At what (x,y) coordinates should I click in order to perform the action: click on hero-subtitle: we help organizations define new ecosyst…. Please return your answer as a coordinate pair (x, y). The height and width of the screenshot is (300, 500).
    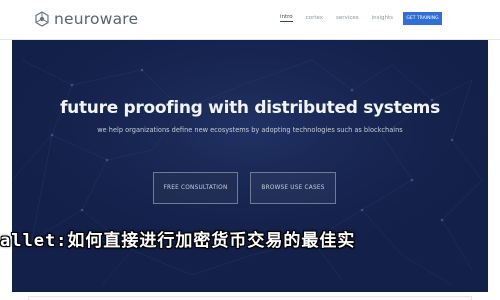
    Looking at the image, I should click on (250, 130).